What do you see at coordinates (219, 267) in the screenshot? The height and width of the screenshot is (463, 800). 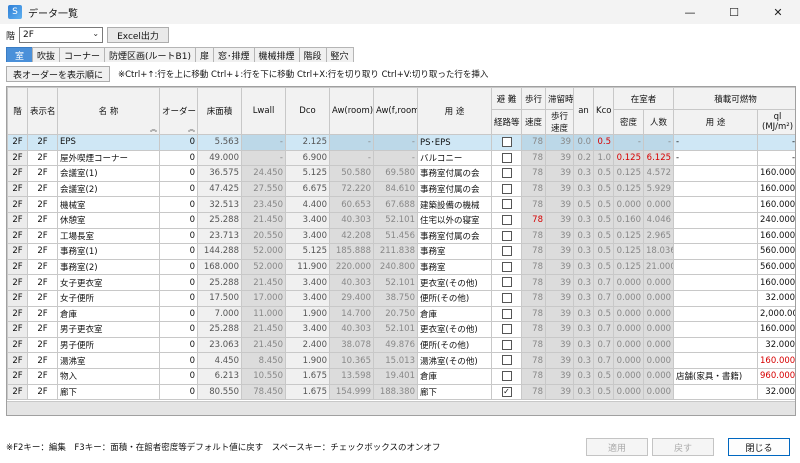 I see `cell-floor-area: 168.000` at bounding box center [219, 267].